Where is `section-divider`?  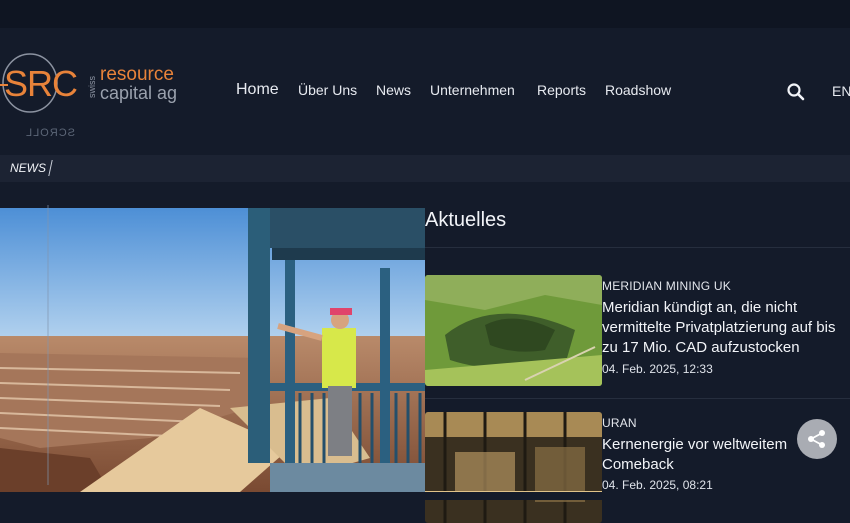
section-divider is located at coordinates (637, 247).